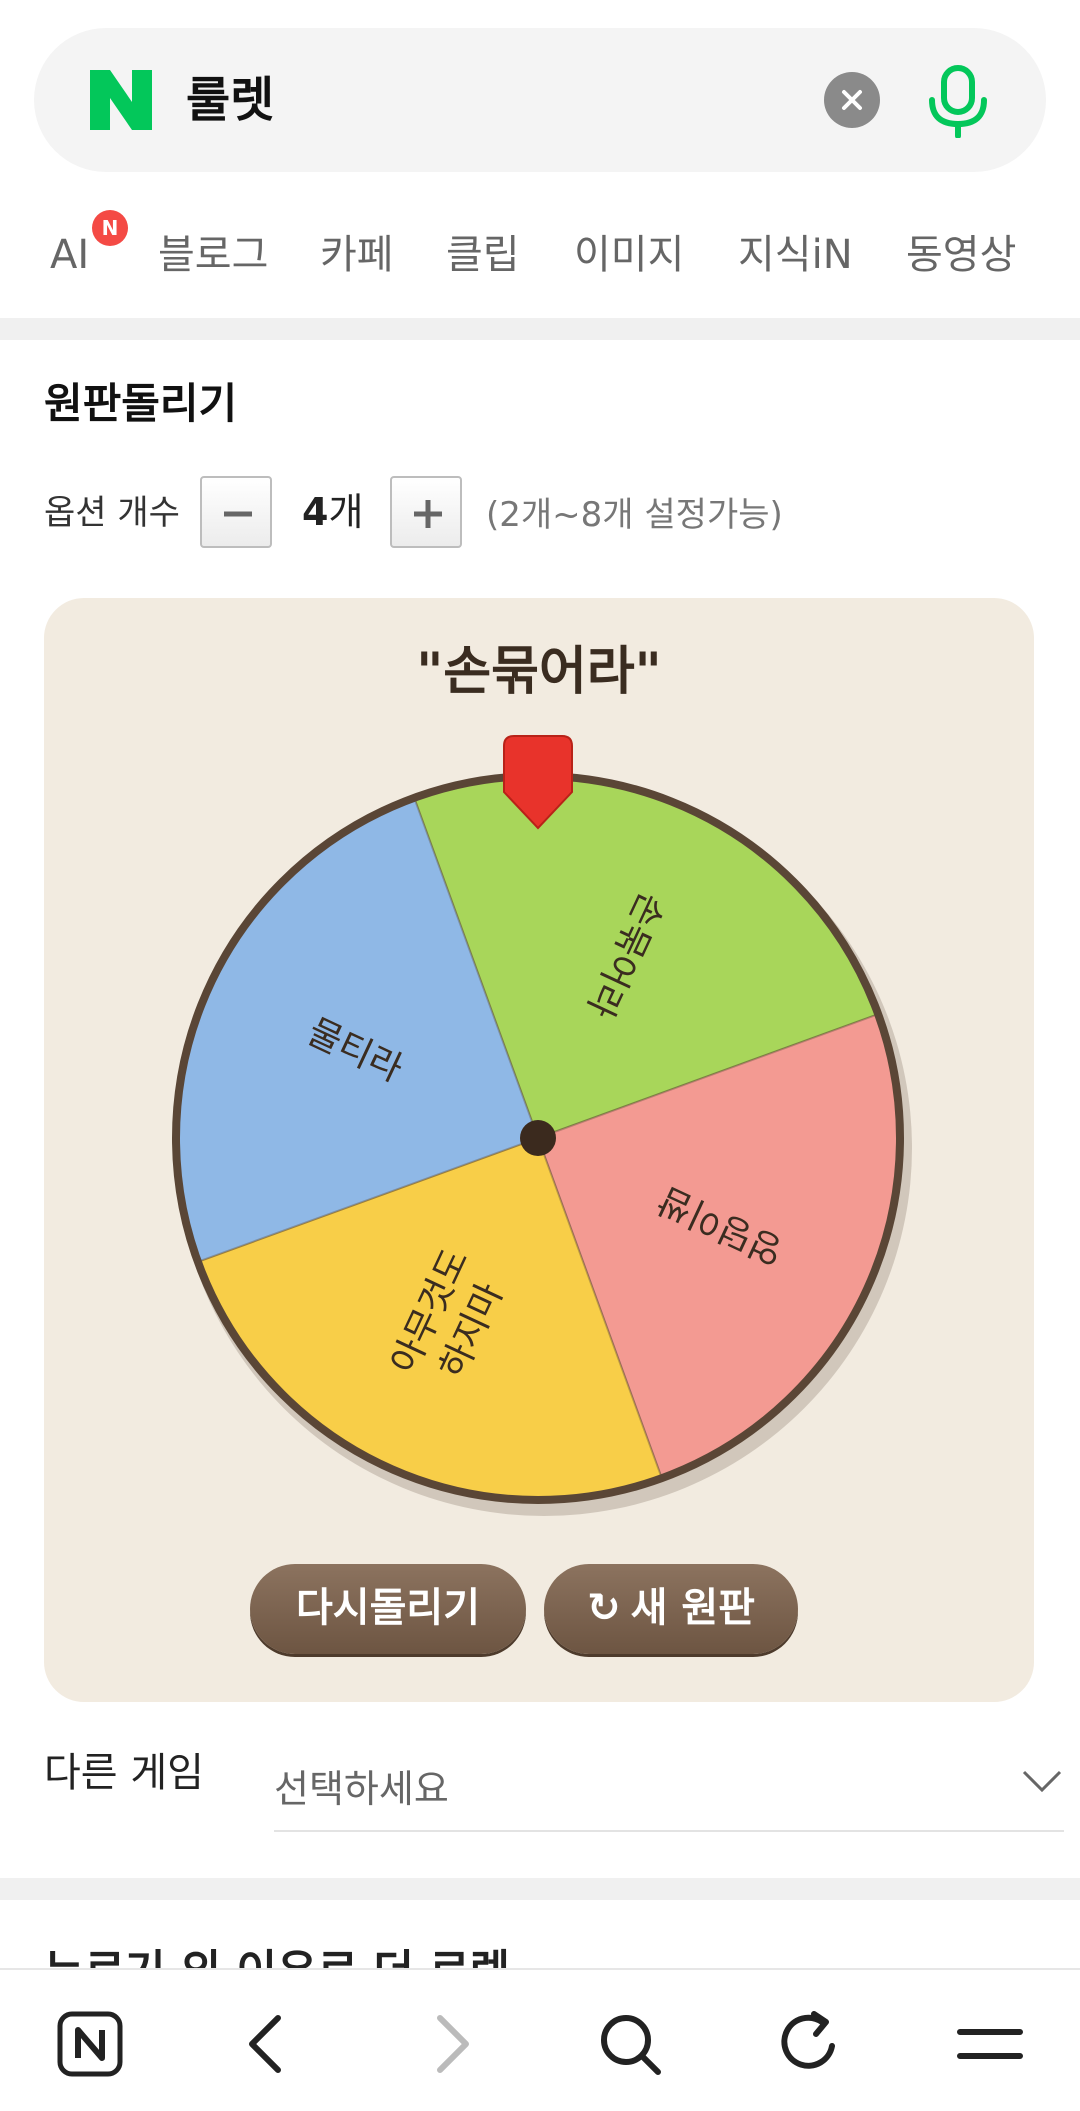  I want to click on clear-search-button, so click(852, 100).